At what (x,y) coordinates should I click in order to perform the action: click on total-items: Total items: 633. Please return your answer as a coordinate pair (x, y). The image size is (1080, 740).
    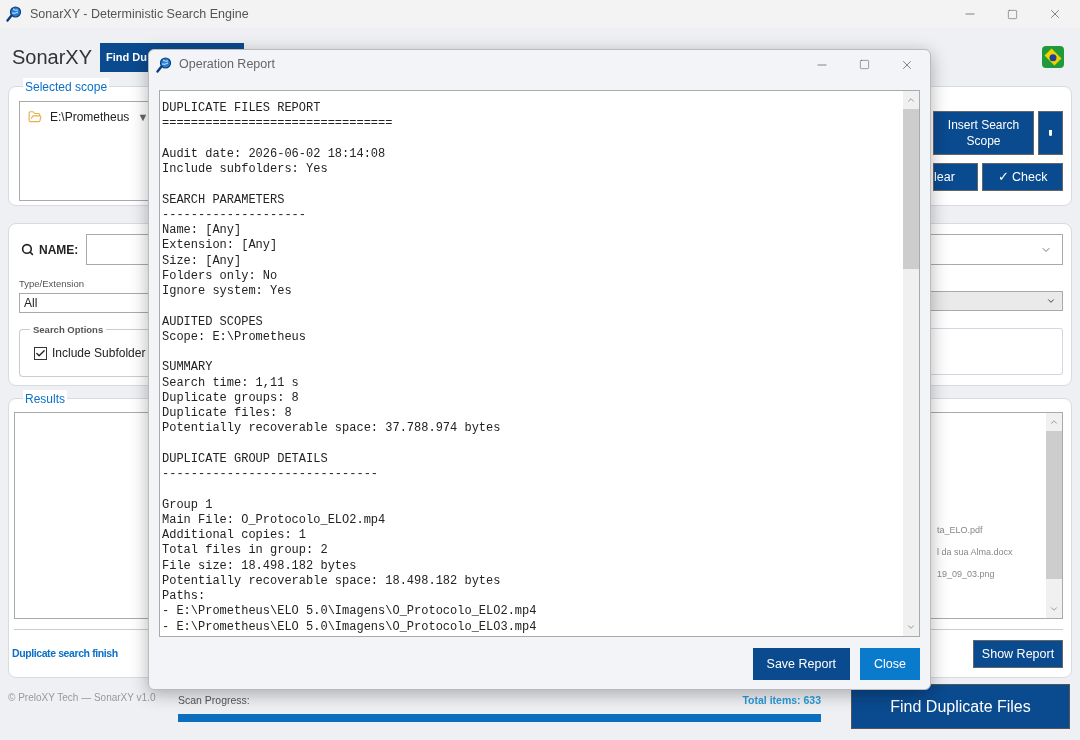
    Looking at the image, I should click on (781, 700).